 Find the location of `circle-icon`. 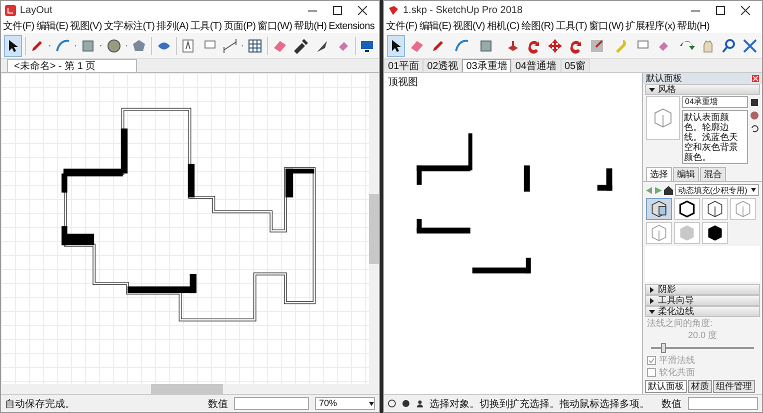

circle-icon is located at coordinates (114, 46).